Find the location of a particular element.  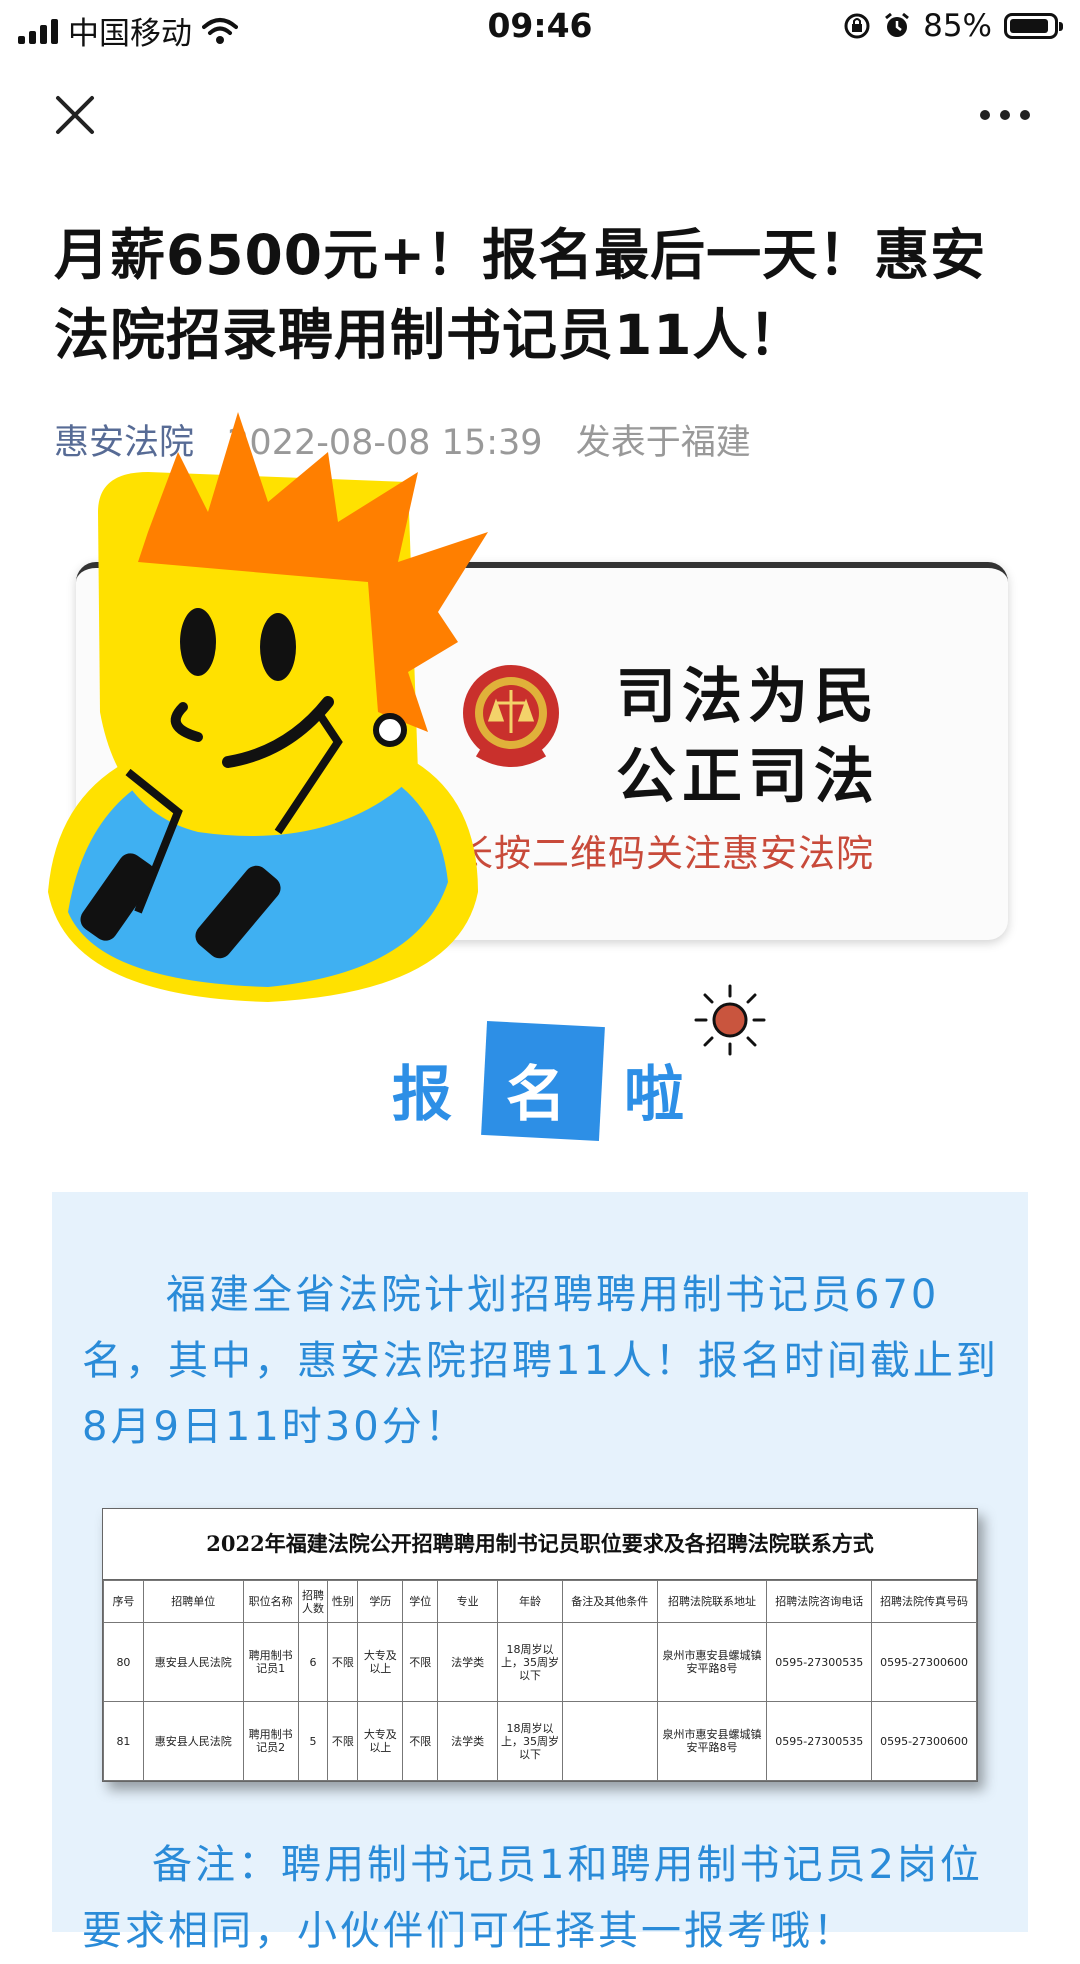

table-header-cell: 年龄 is located at coordinates (530, 1601).